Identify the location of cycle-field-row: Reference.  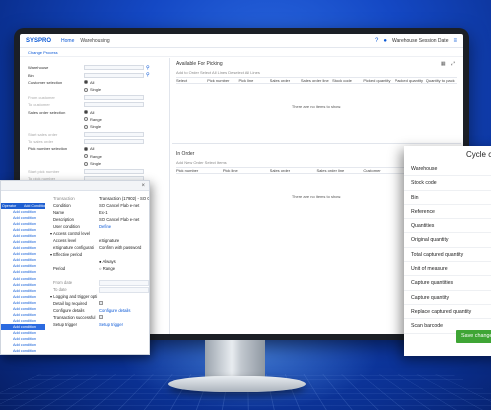
(447, 212).